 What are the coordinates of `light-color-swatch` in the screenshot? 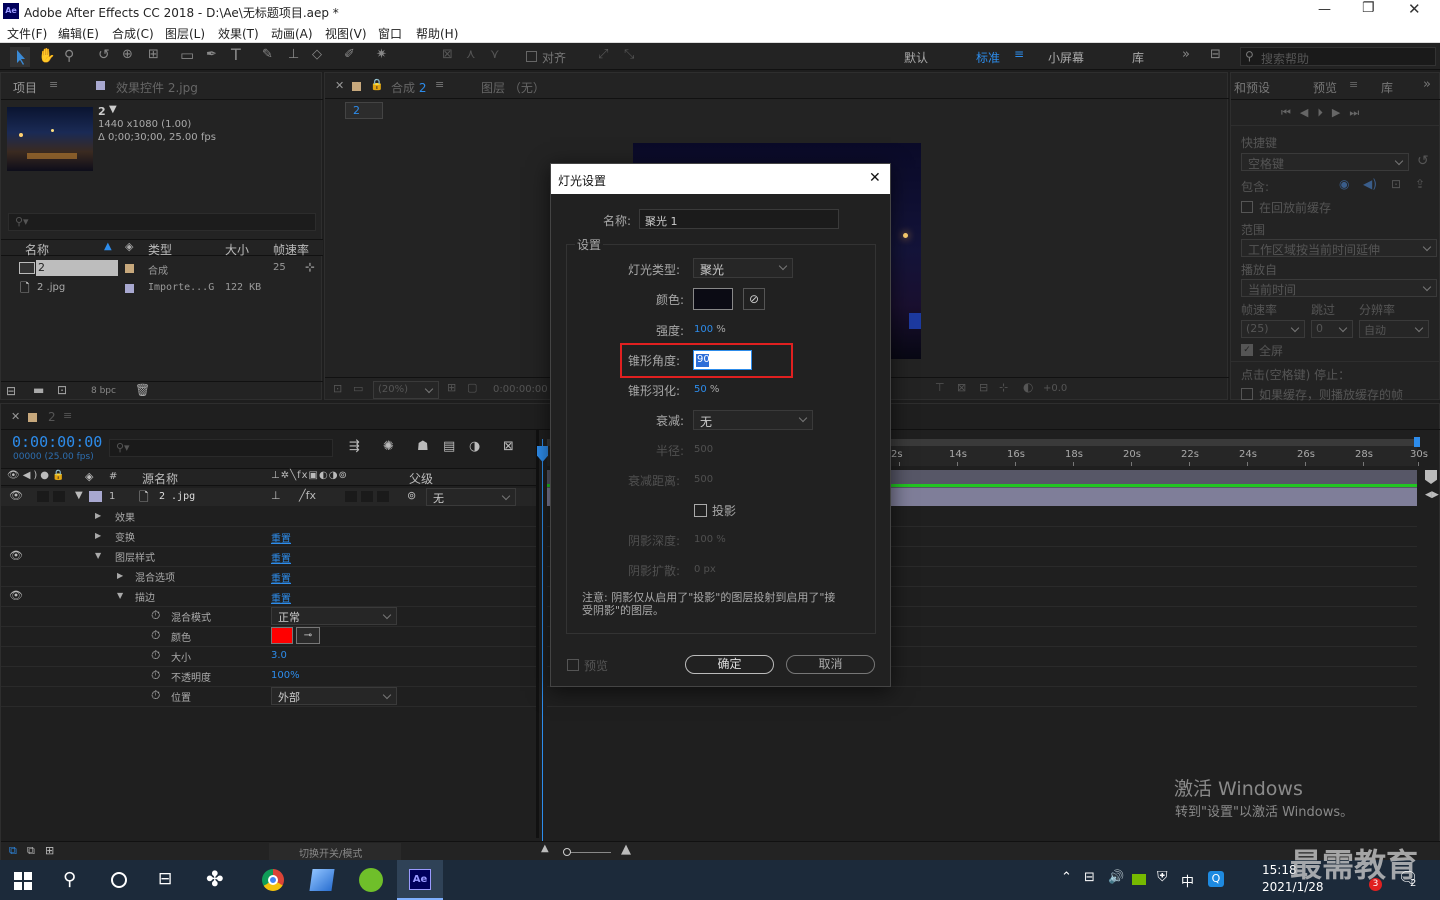 It's located at (713, 299).